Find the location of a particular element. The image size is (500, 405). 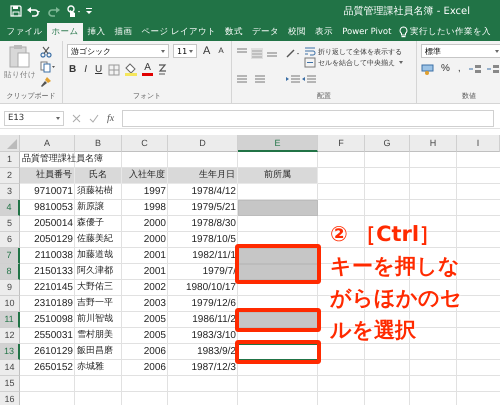

table-cell-text: 2005 is located at coordinates (154, 320).